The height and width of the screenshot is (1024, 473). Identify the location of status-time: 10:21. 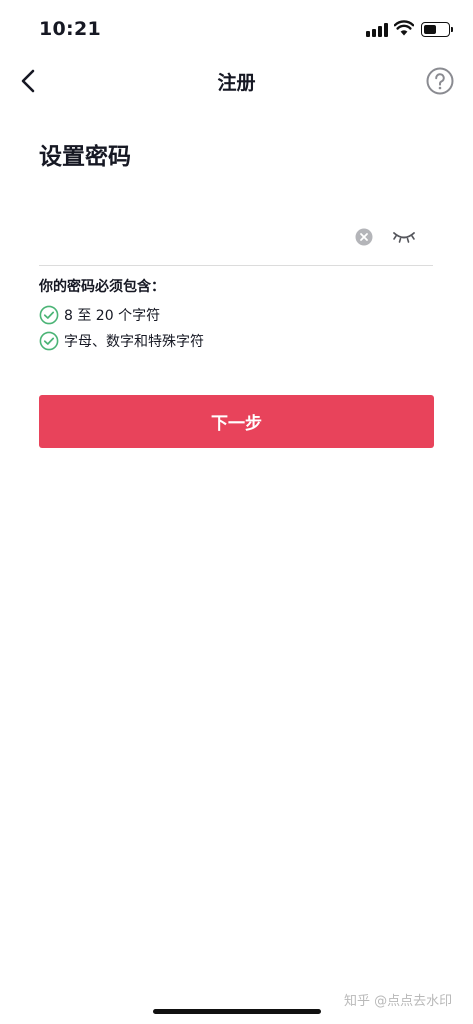
(70, 29).